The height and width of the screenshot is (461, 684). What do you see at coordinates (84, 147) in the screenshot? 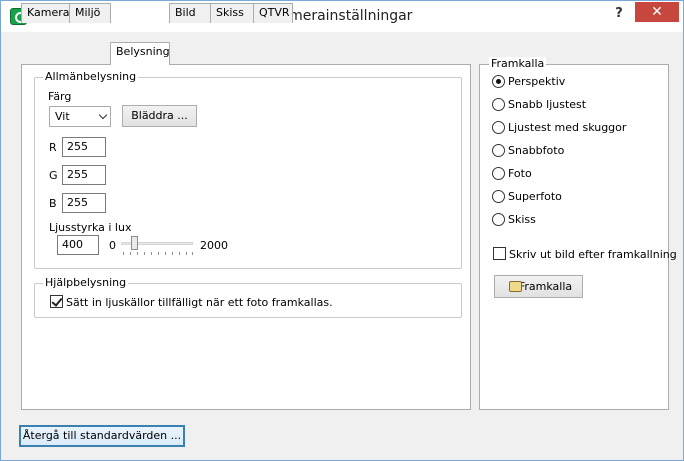
I see `r-input: 255` at bounding box center [84, 147].